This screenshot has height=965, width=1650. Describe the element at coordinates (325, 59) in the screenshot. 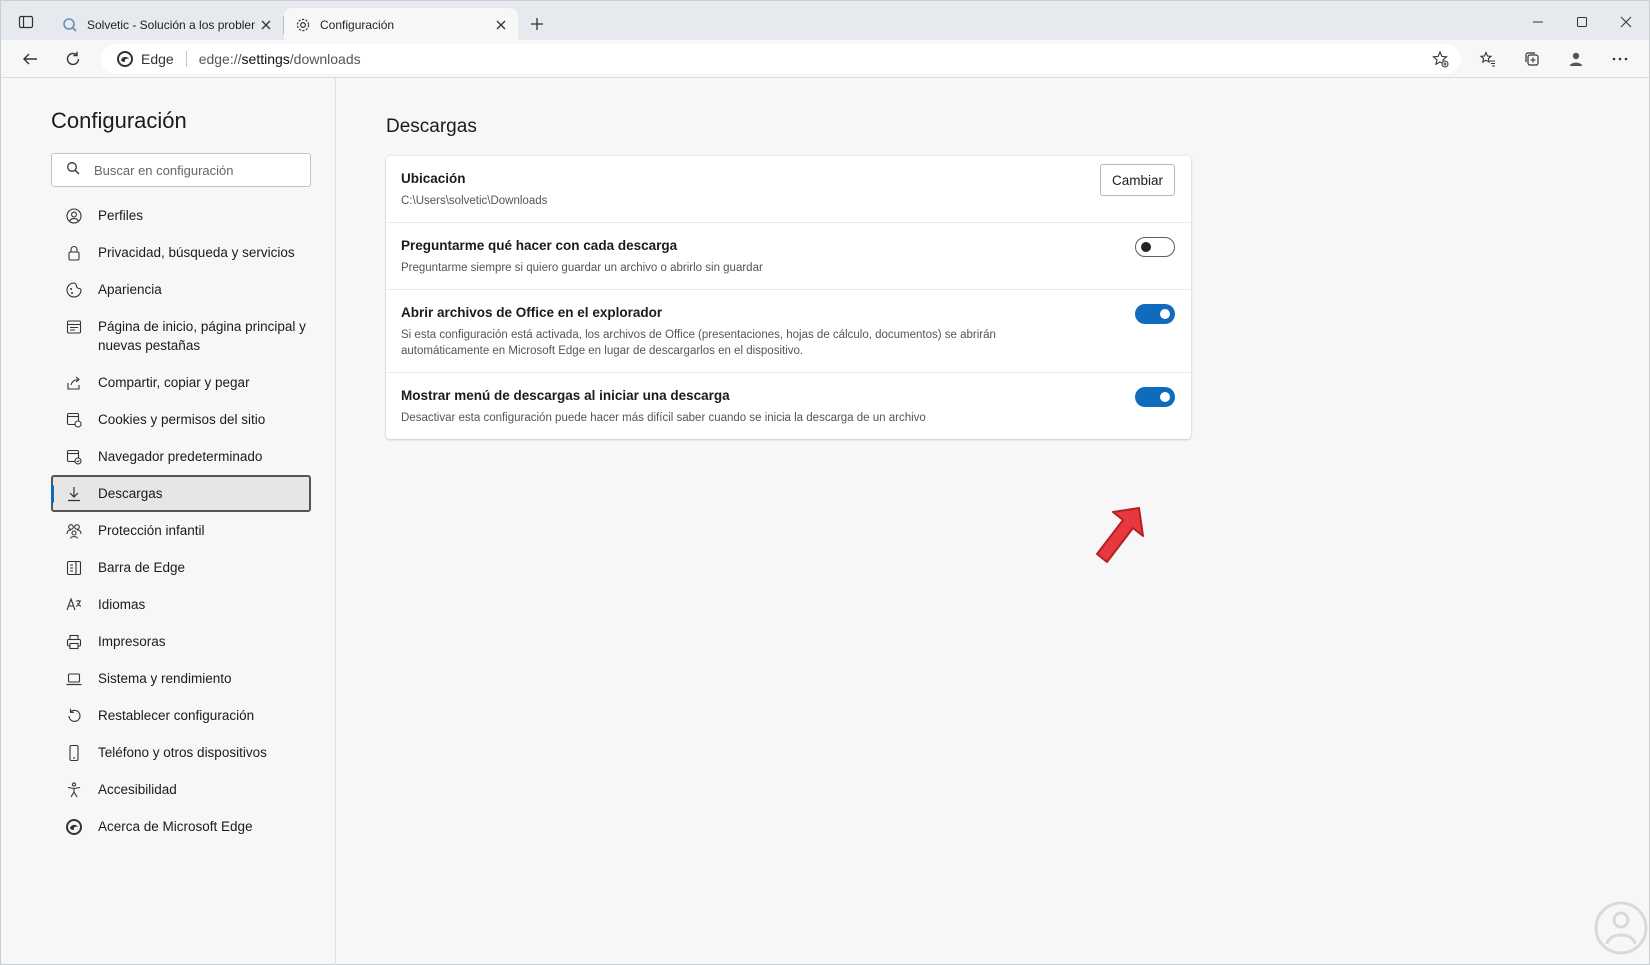

I see `url-suffix: /downloads` at that location.